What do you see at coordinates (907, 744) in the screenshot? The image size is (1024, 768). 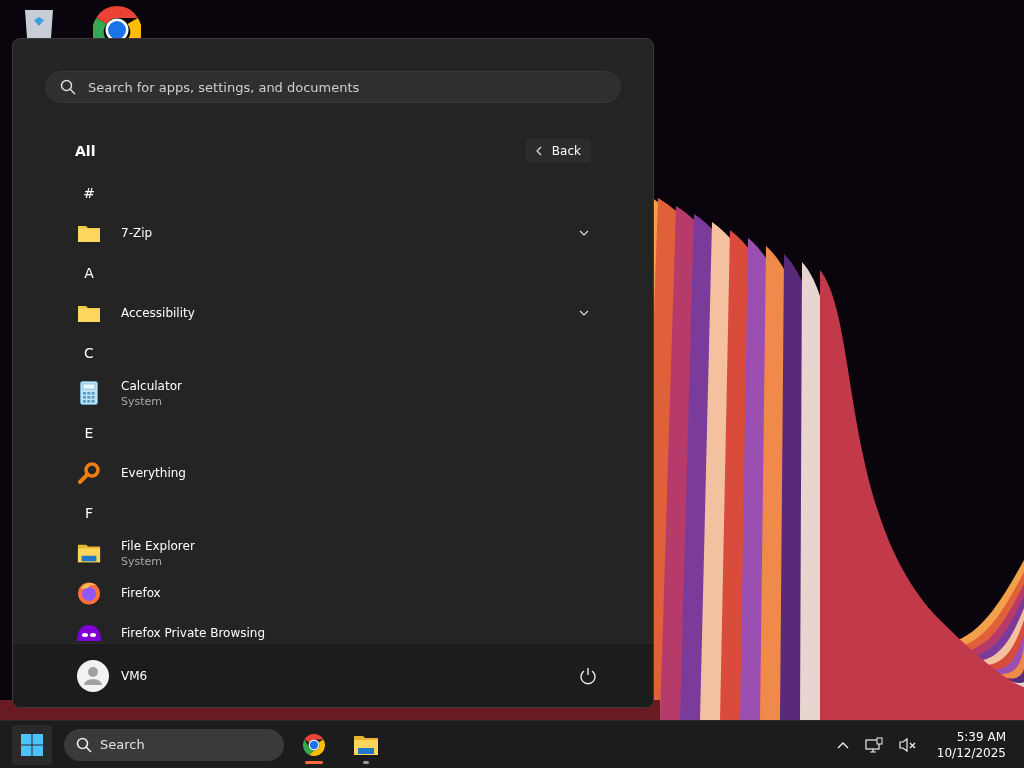 I see `muted-speaker-icon` at bounding box center [907, 744].